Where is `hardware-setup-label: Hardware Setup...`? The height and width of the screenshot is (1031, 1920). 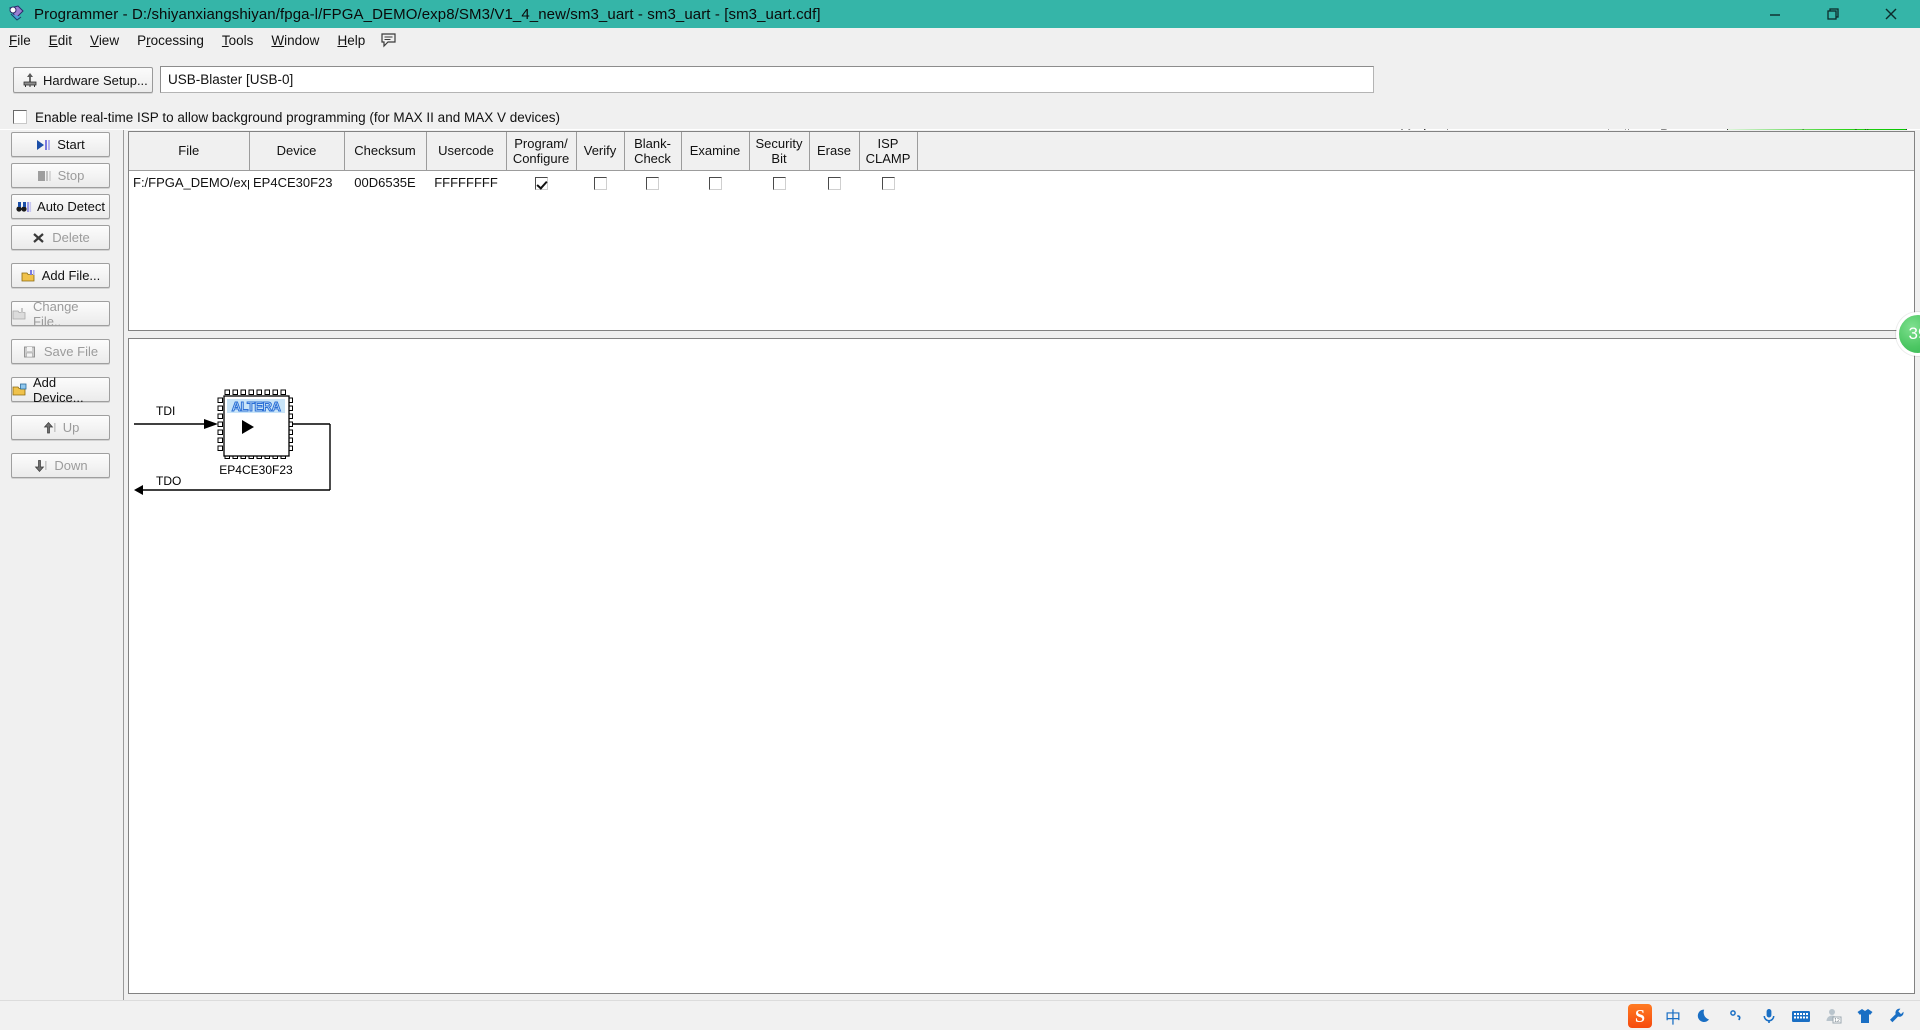
hardware-setup-label: Hardware Setup... is located at coordinates (95, 80).